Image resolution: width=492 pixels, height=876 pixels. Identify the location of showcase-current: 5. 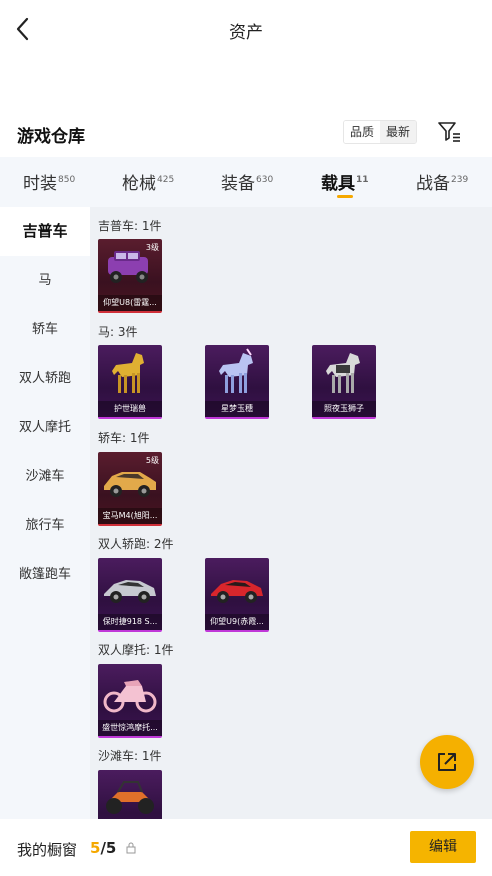
(95, 848).